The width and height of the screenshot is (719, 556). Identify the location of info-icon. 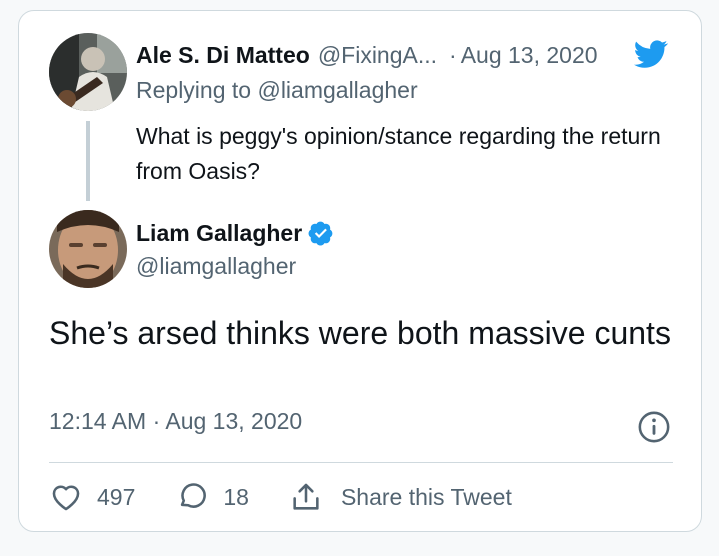
(654, 427).